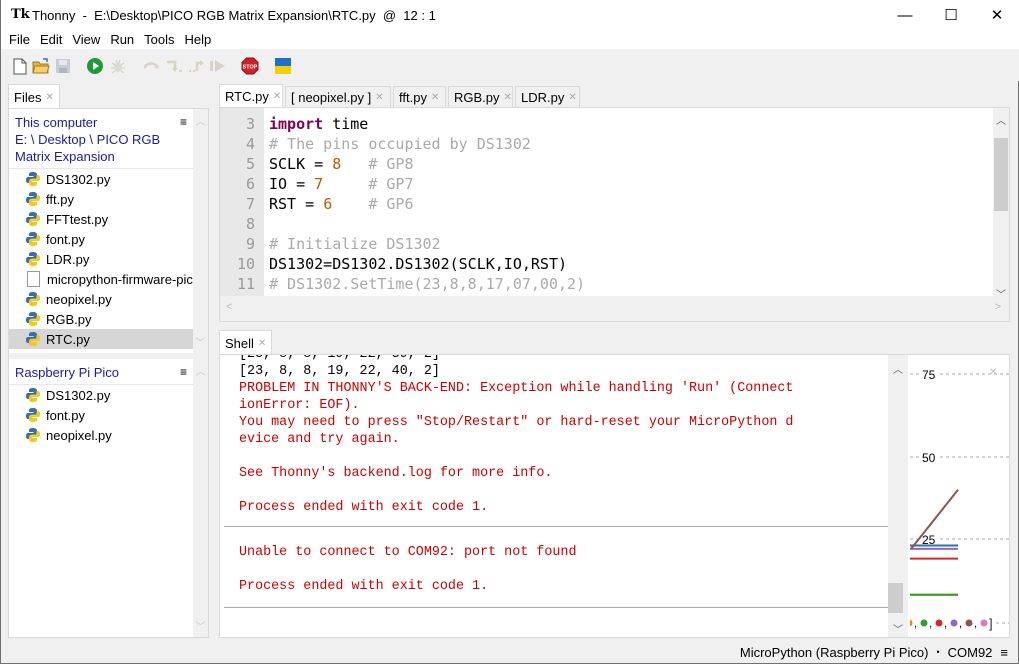 The image size is (1019, 664). What do you see at coordinates (33, 279) in the screenshot?
I see `generic-file-icon` at bounding box center [33, 279].